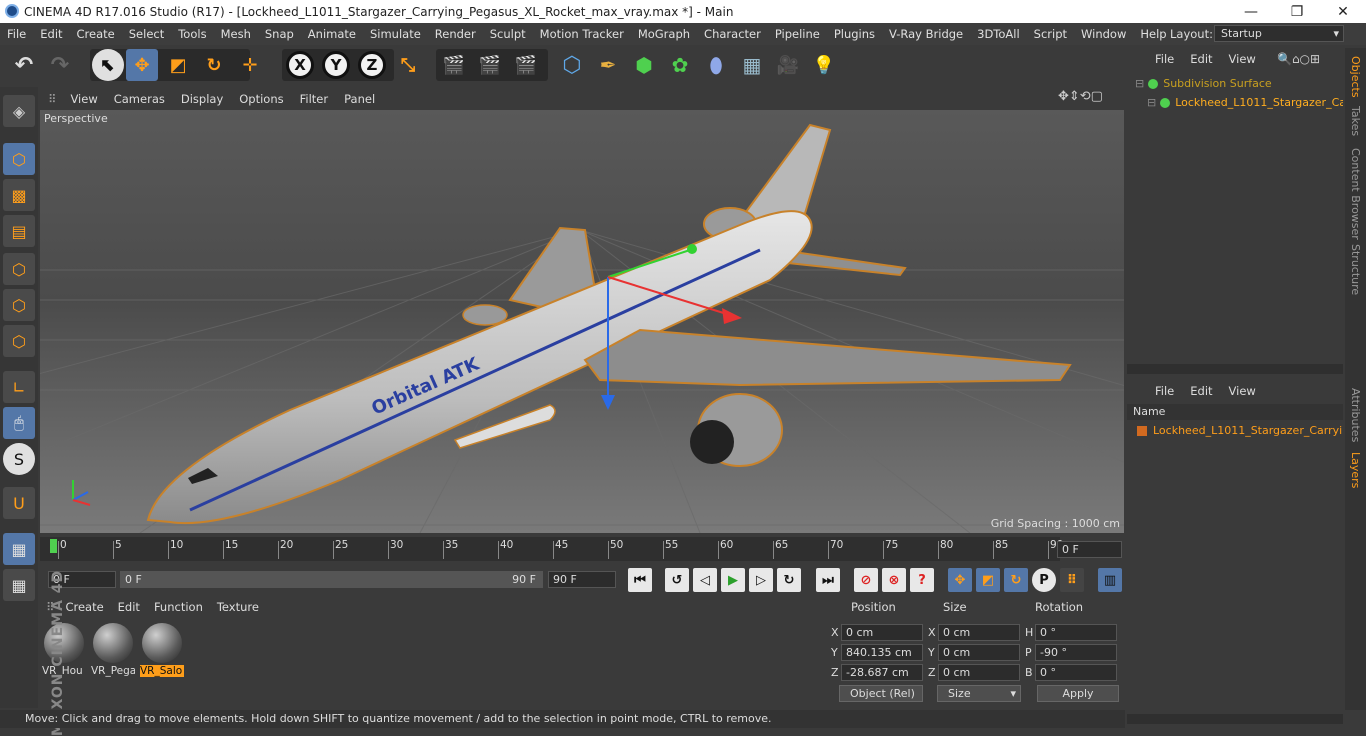 The width and height of the screenshot is (1366, 736). Describe the element at coordinates (84, 607) in the screenshot. I see `material-menu-create: Create` at that location.